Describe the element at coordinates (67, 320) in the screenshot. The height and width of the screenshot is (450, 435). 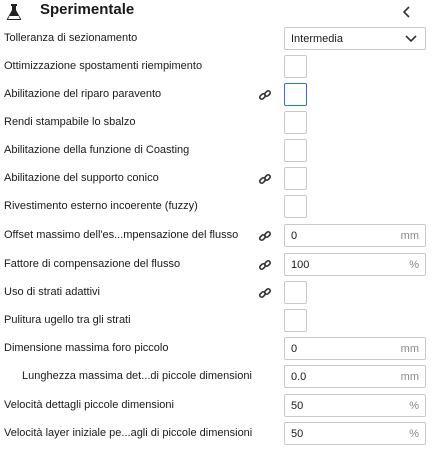
I see `setting-label: Pulitura ugello tra gli strati` at that location.